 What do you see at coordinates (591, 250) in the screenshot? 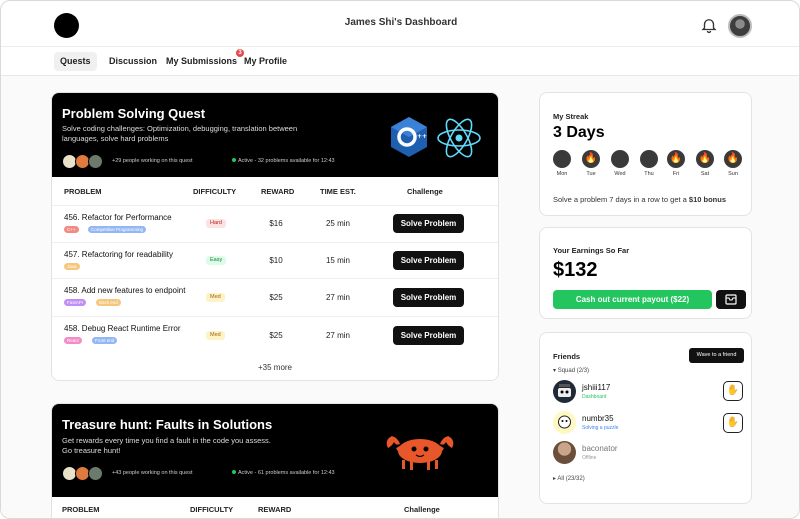
I see `earnings-title: Your Earnings So Far` at bounding box center [591, 250].